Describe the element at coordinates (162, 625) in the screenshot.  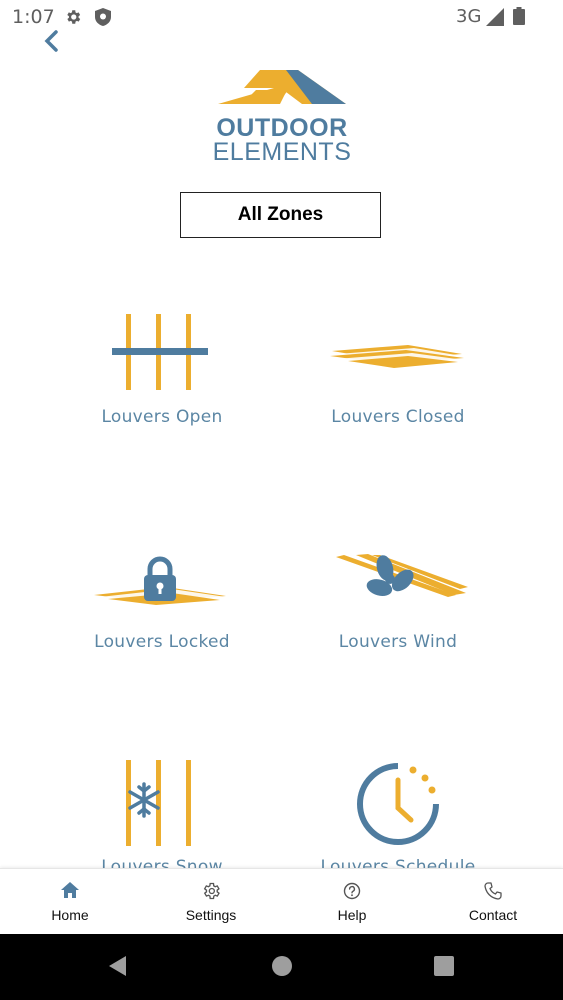
I see `louvers-locked-button: Louvers Locked` at that location.